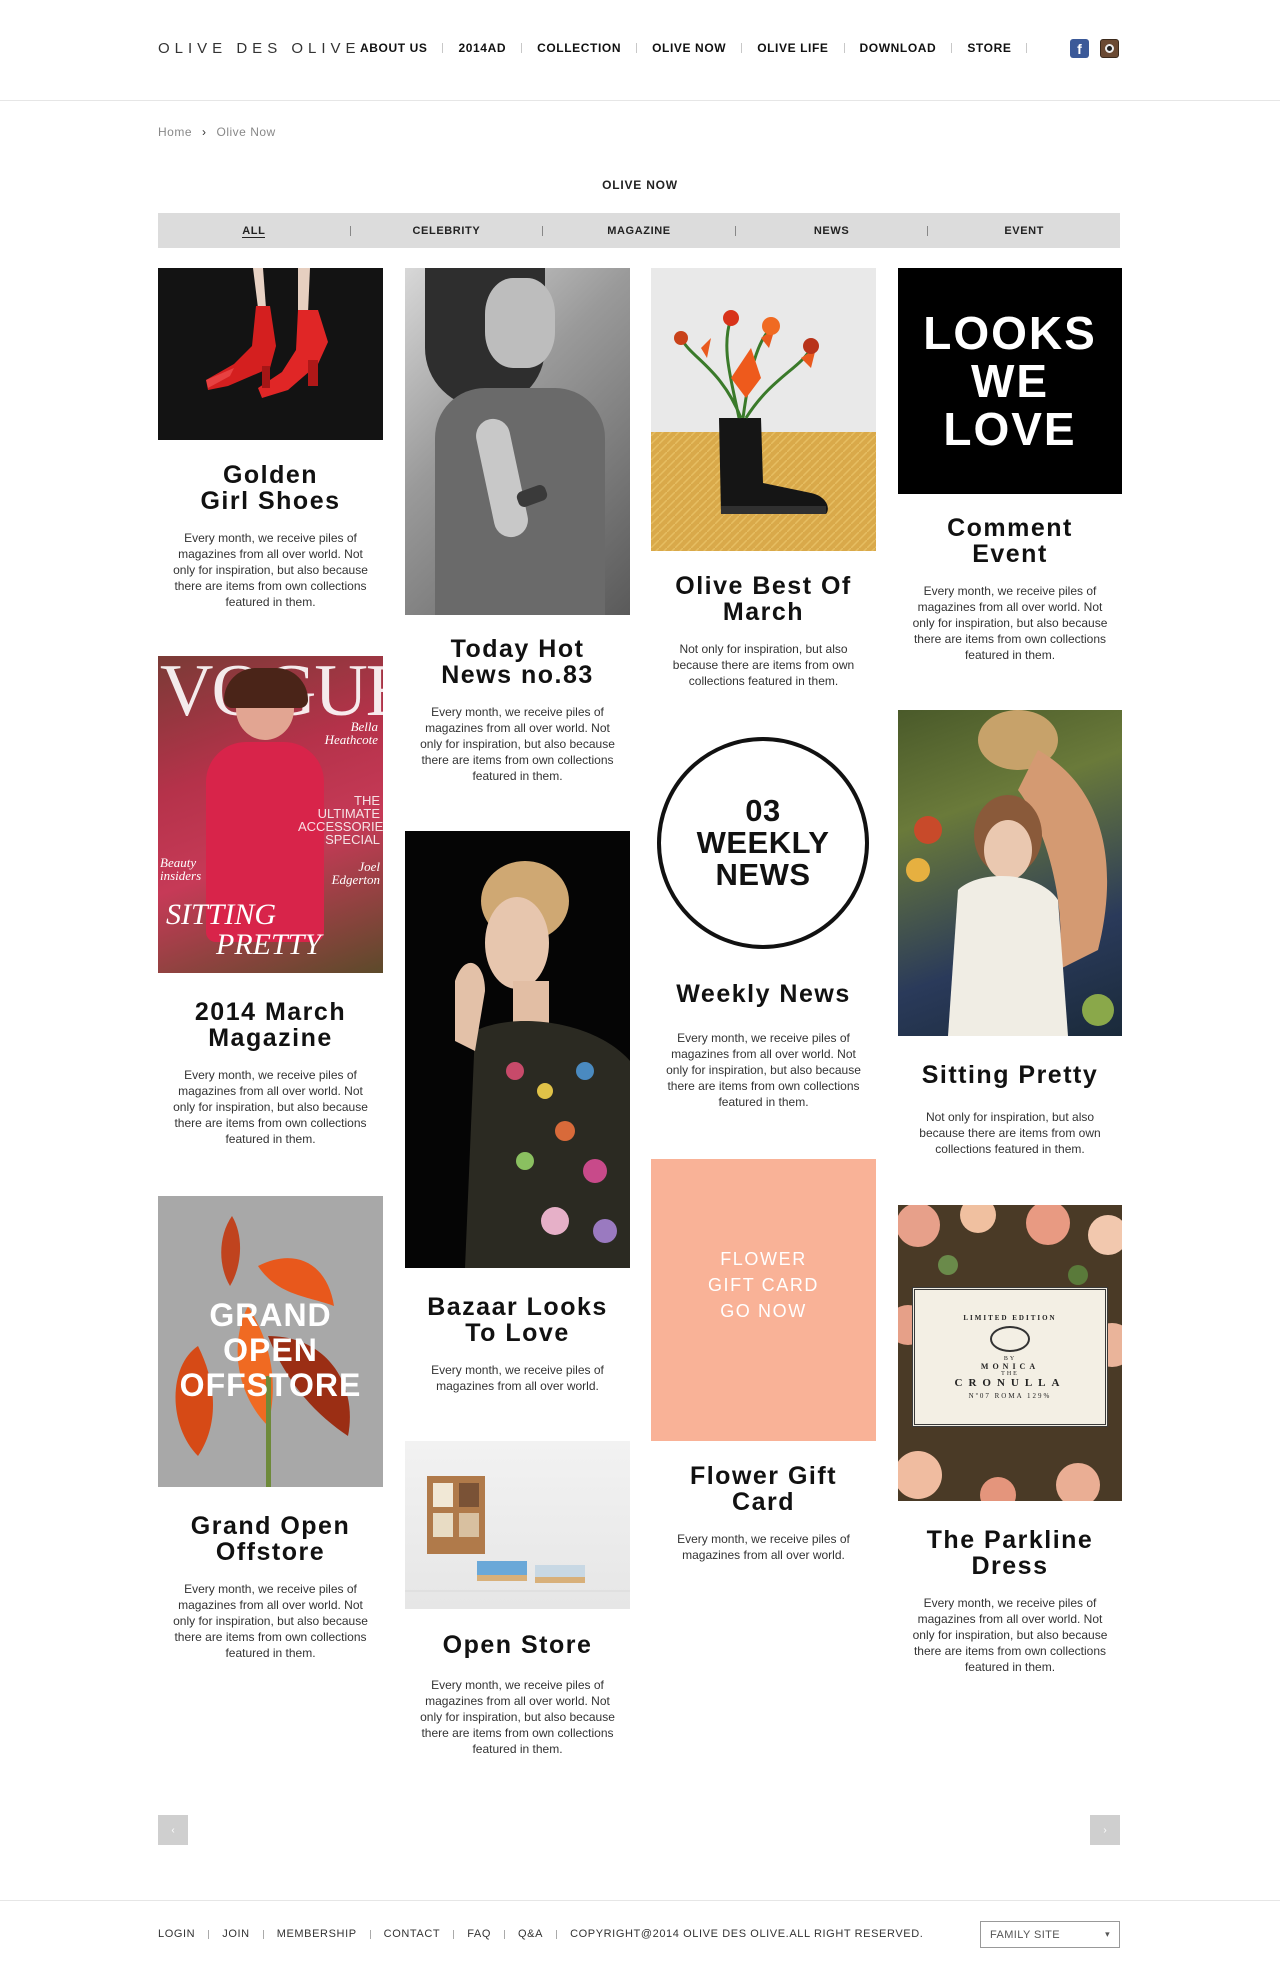 Image resolution: width=1280 pixels, height=1967 pixels. What do you see at coordinates (482, 48) in the screenshot?
I see `nav-2014ad: 2014AD` at bounding box center [482, 48].